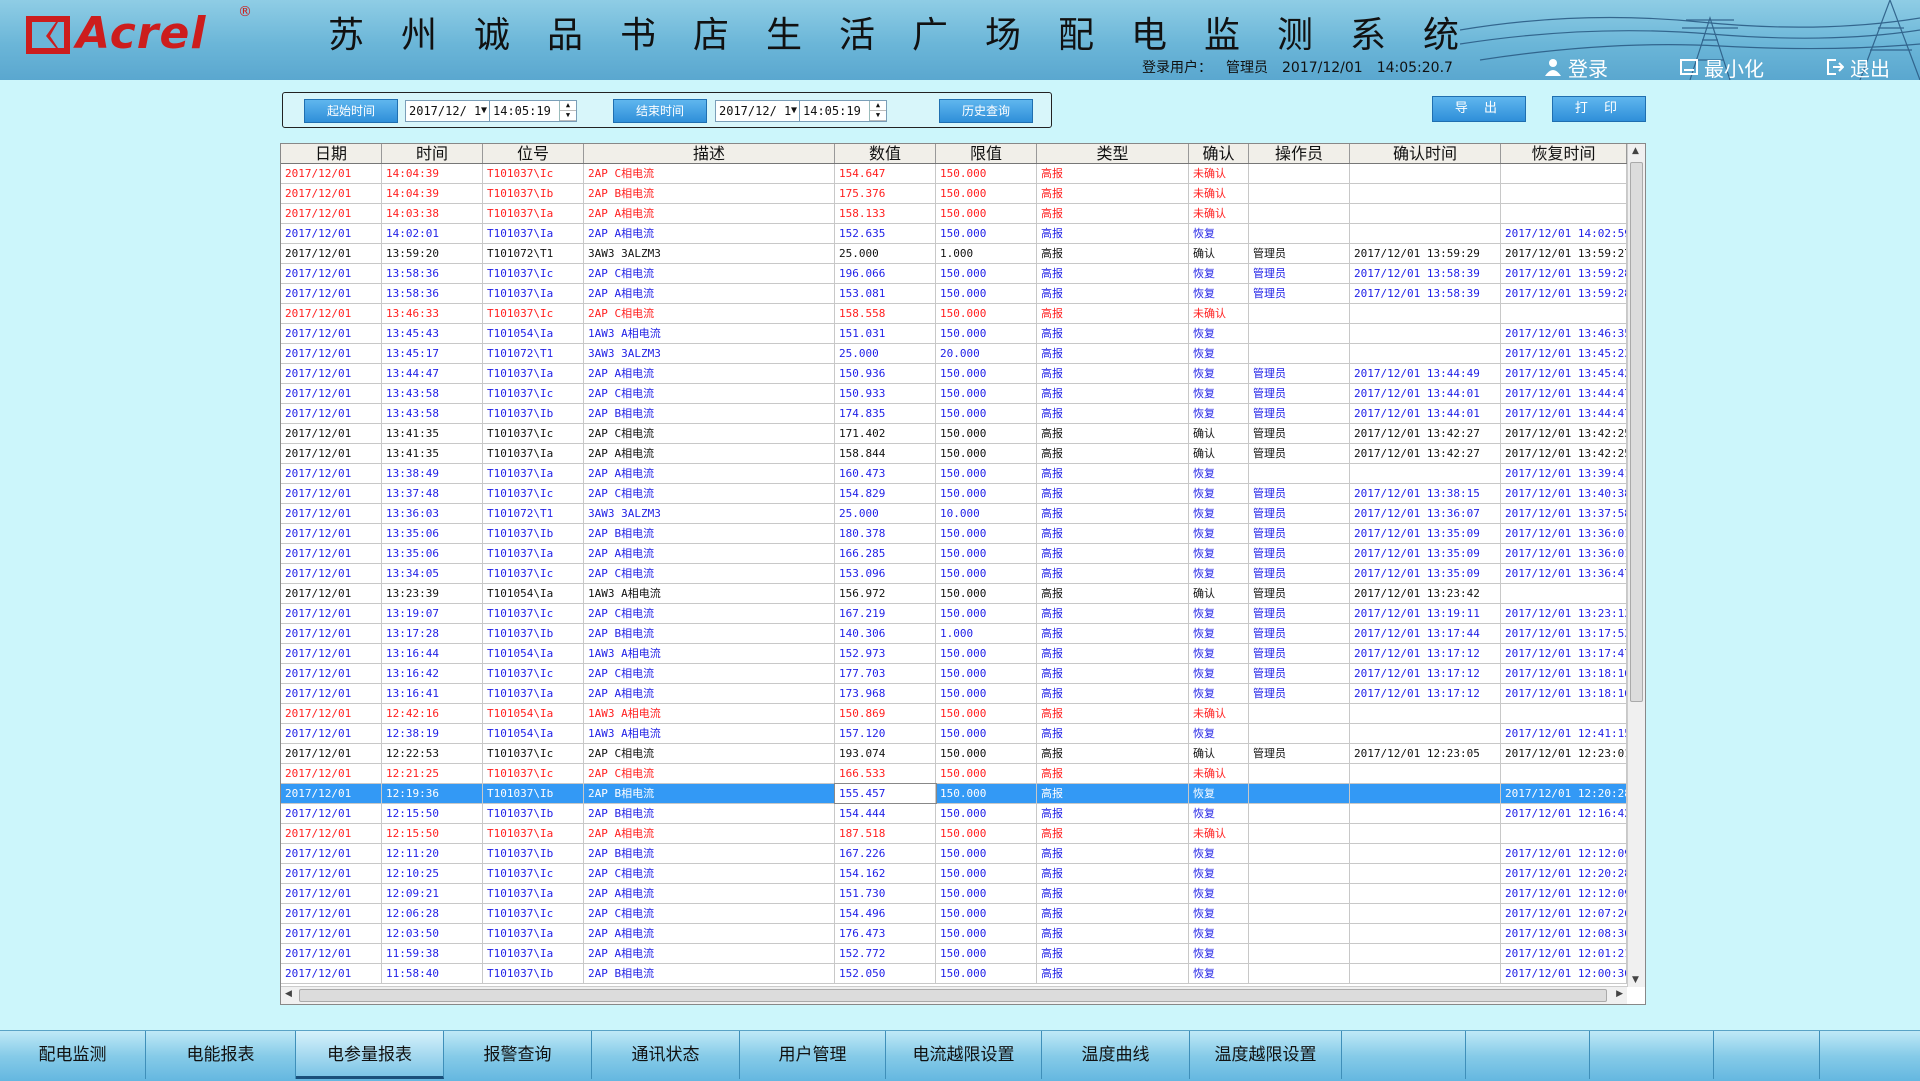 The image size is (1920, 1081). Describe the element at coordinates (885, 493) in the screenshot. I see `cell-value: 154.829` at that location.